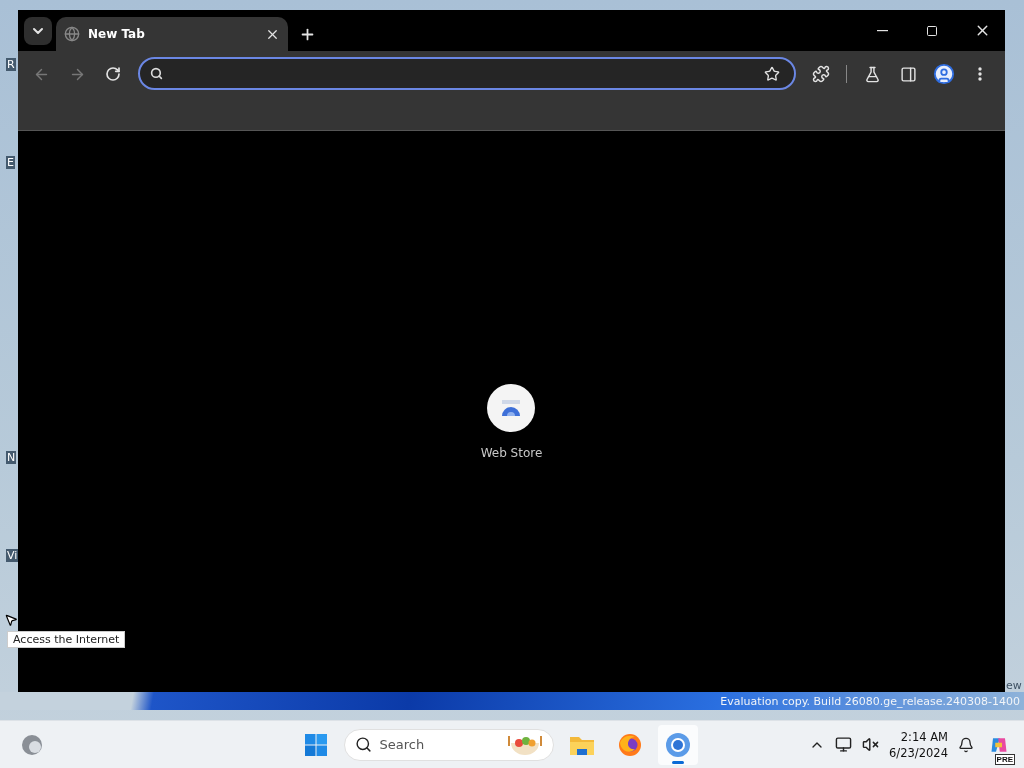  What do you see at coordinates (1014, 685) in the screenshot?
I see `desktop-text: ew` at bounding box center [1014, 685].